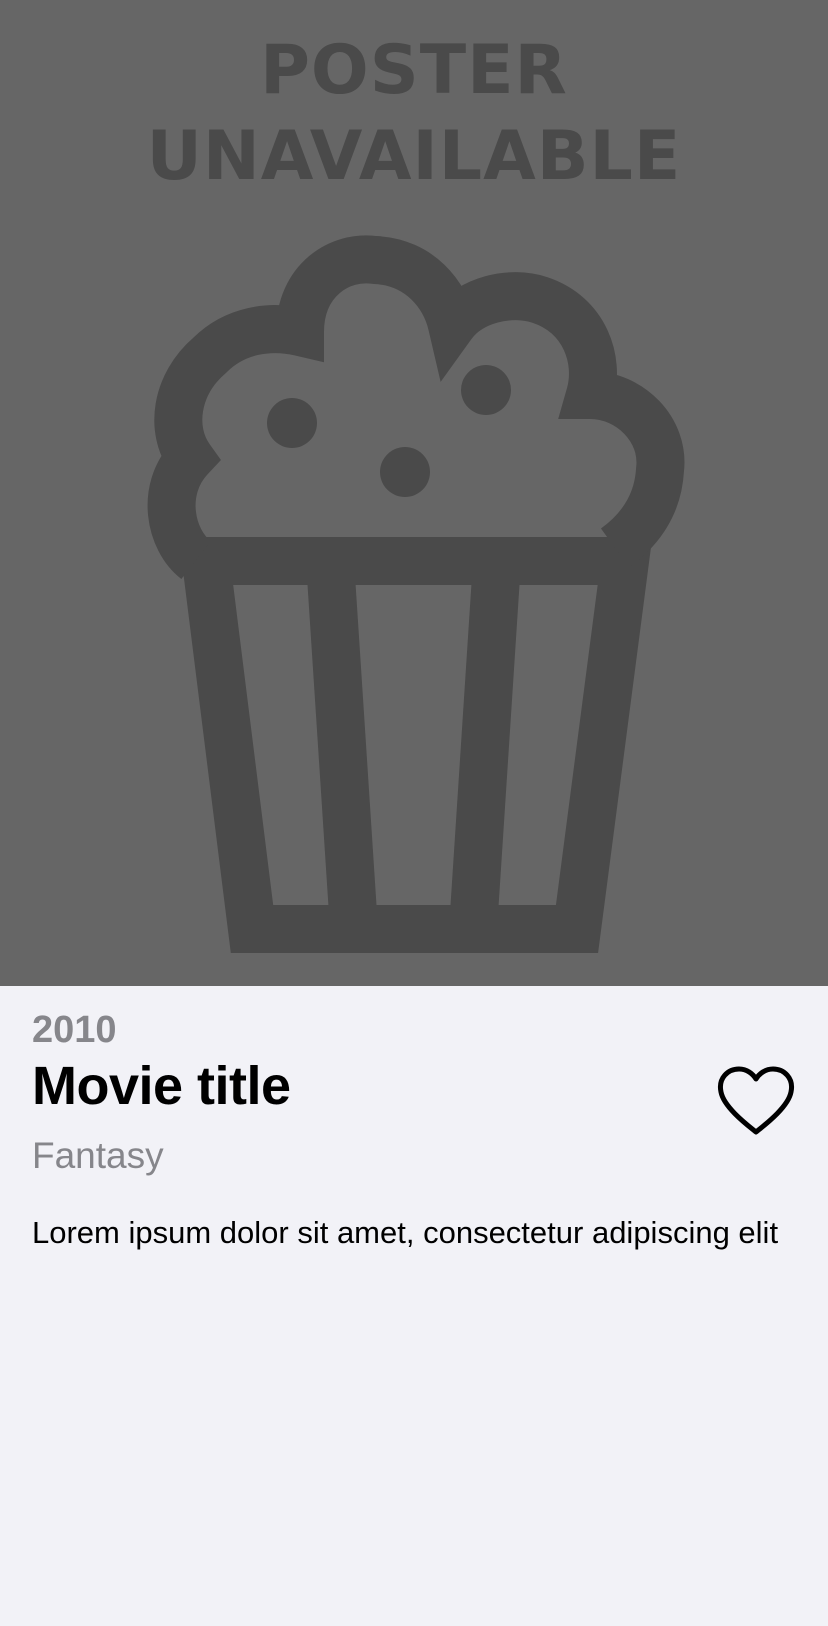  Describe the element at coordinates (161, 1086) in the screenshot. I see `movie-title: Movie title` at that location.